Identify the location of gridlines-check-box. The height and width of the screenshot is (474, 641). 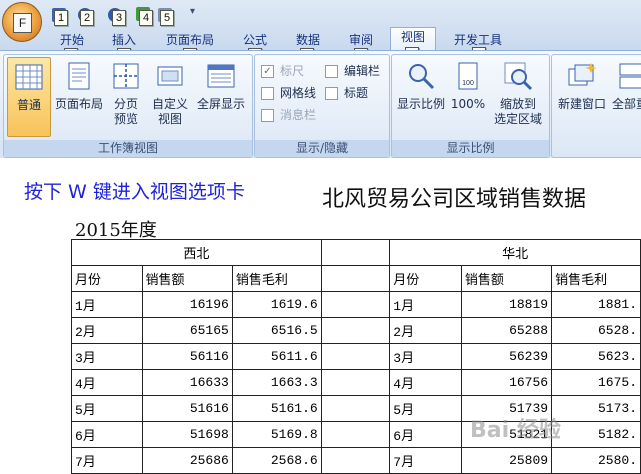
(267, 93).